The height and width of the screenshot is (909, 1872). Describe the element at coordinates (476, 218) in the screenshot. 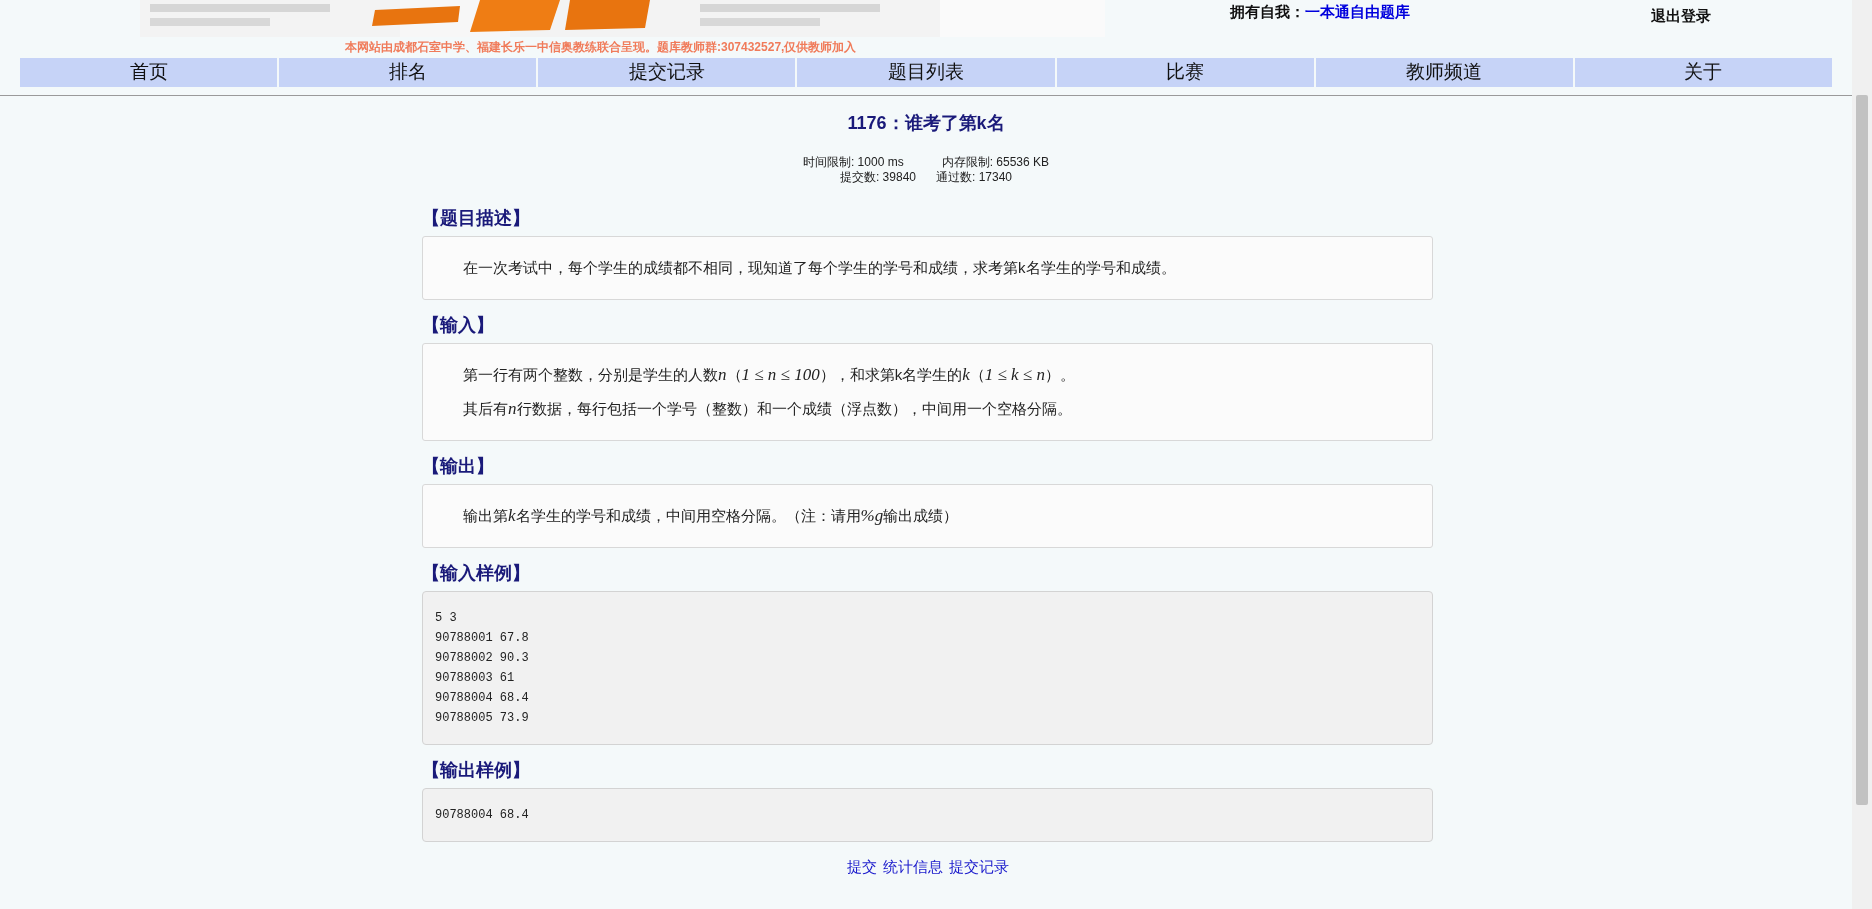

I see `section-heading: 【题目描述】` at that location.